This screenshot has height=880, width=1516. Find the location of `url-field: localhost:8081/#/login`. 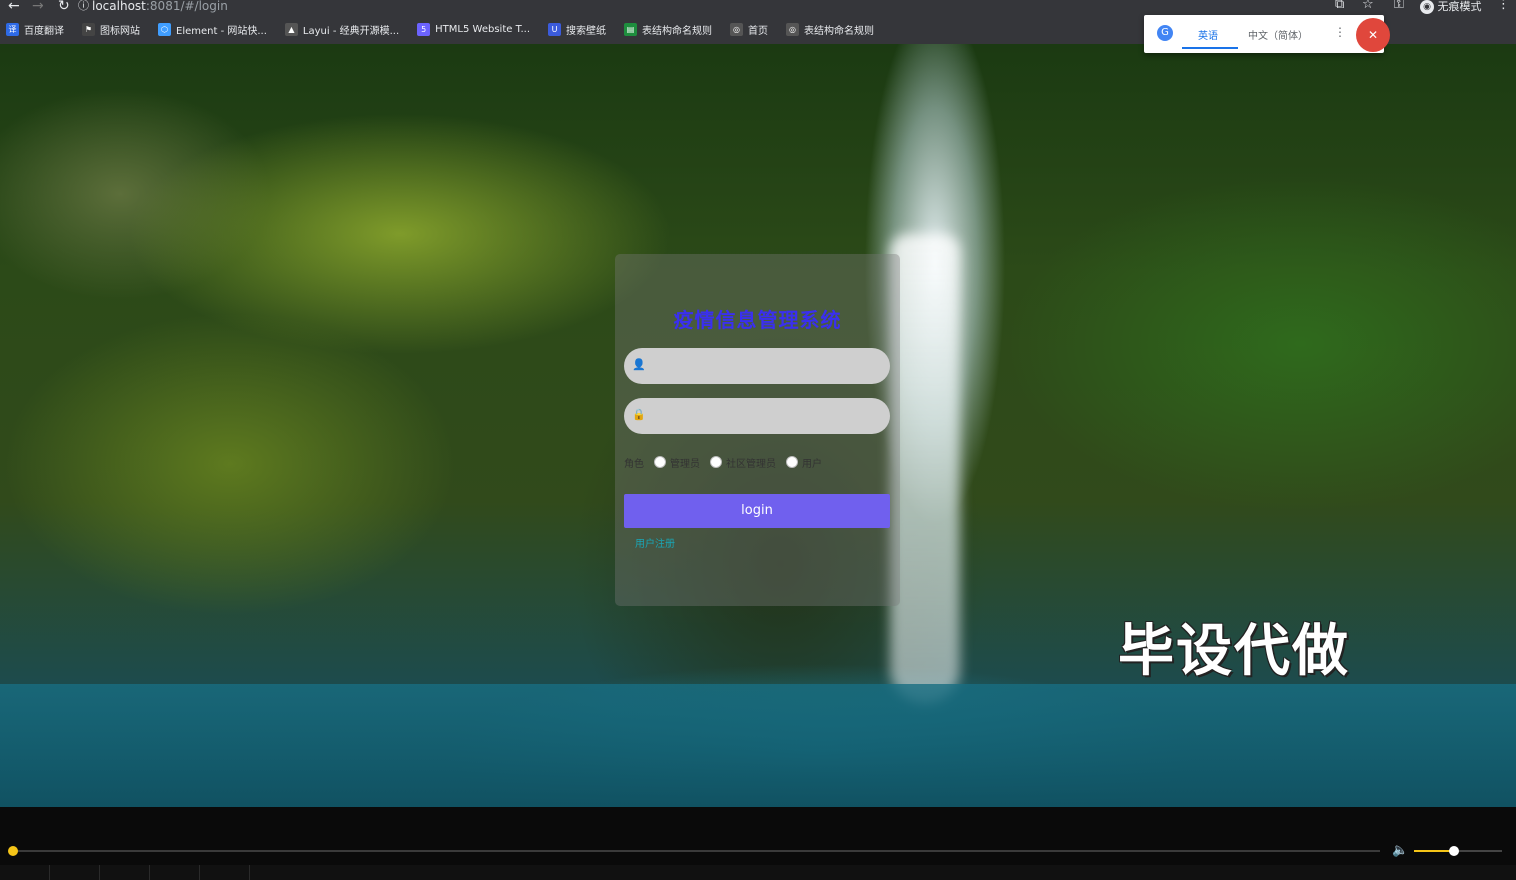

url-field: localhost:8081/#/login is located at coordinates (160, 6).